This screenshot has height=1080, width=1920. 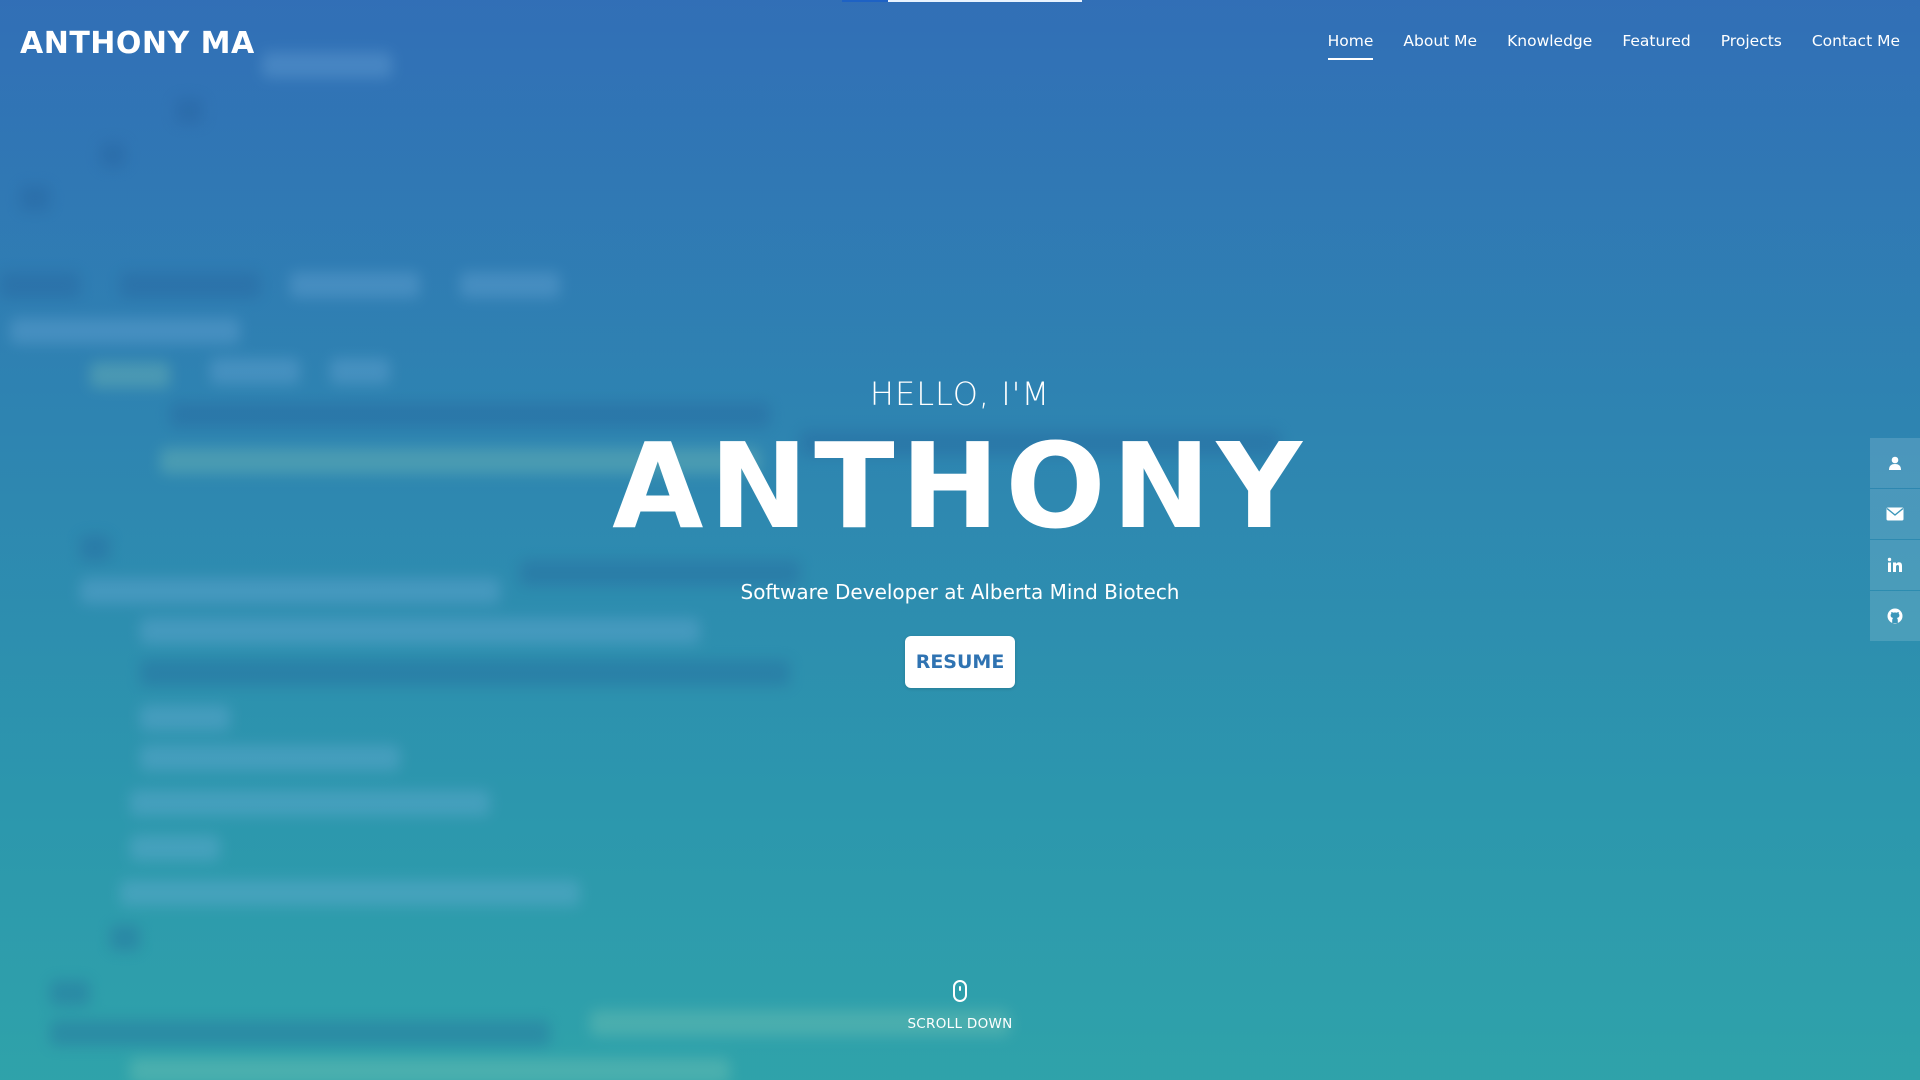 I want to click on side-social-bar, so click(x=1895, y=540).